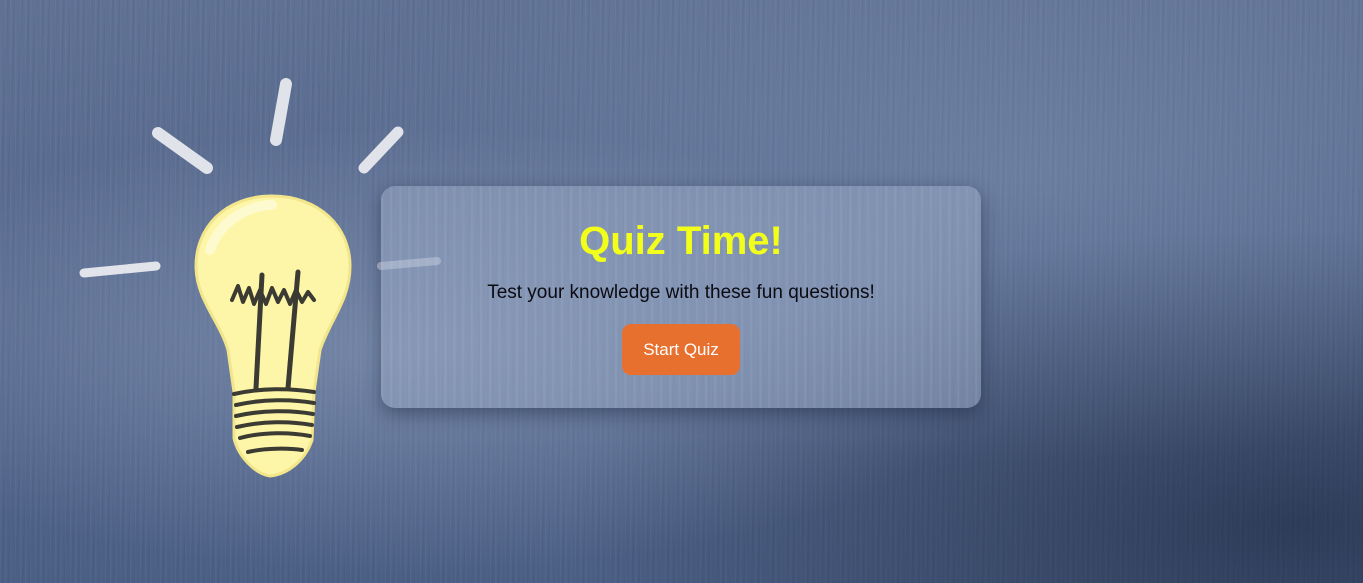 The image size is (1363, 583). Describe the element at coordinates (681, 349) in the screenshot. I see `start-quiz-button: Start Quiz` at that location.